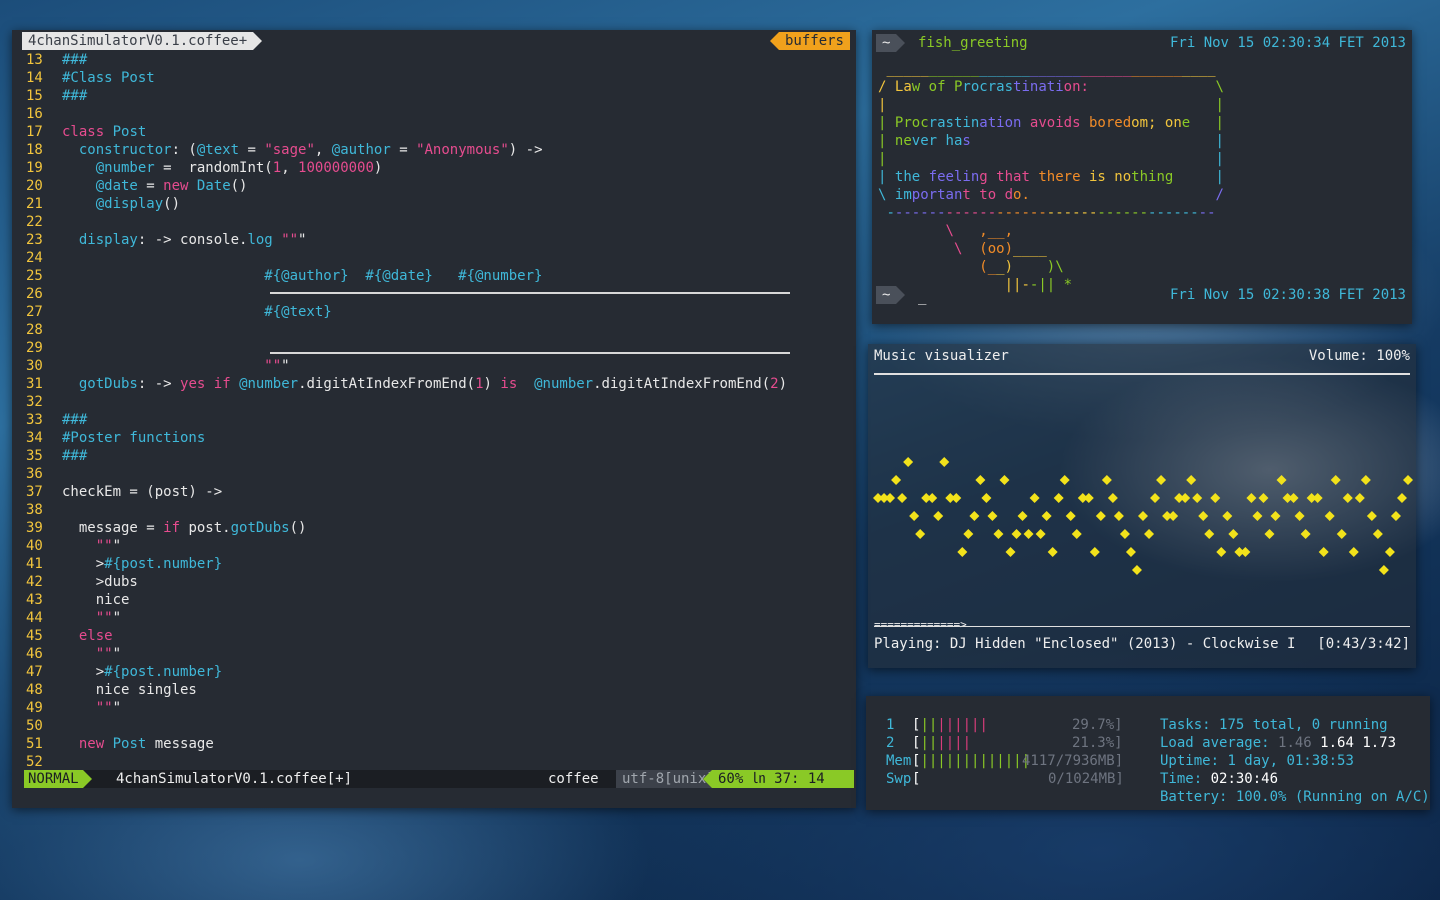  I want to click on code-line: 39 message = if post.gotDubs(), so click(441, 528).